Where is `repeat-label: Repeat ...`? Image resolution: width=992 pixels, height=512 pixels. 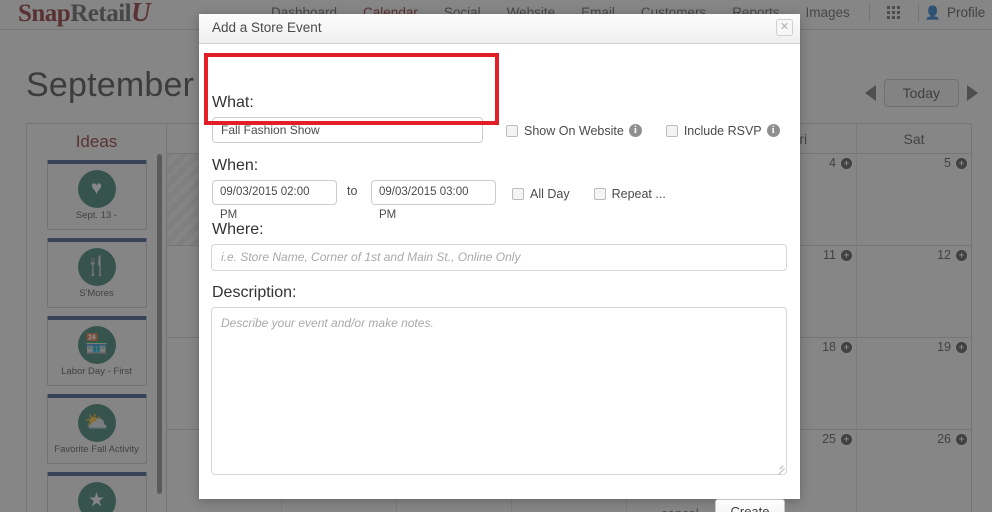
repeat-label: Repeat ... is located at coordinates (638, 193).